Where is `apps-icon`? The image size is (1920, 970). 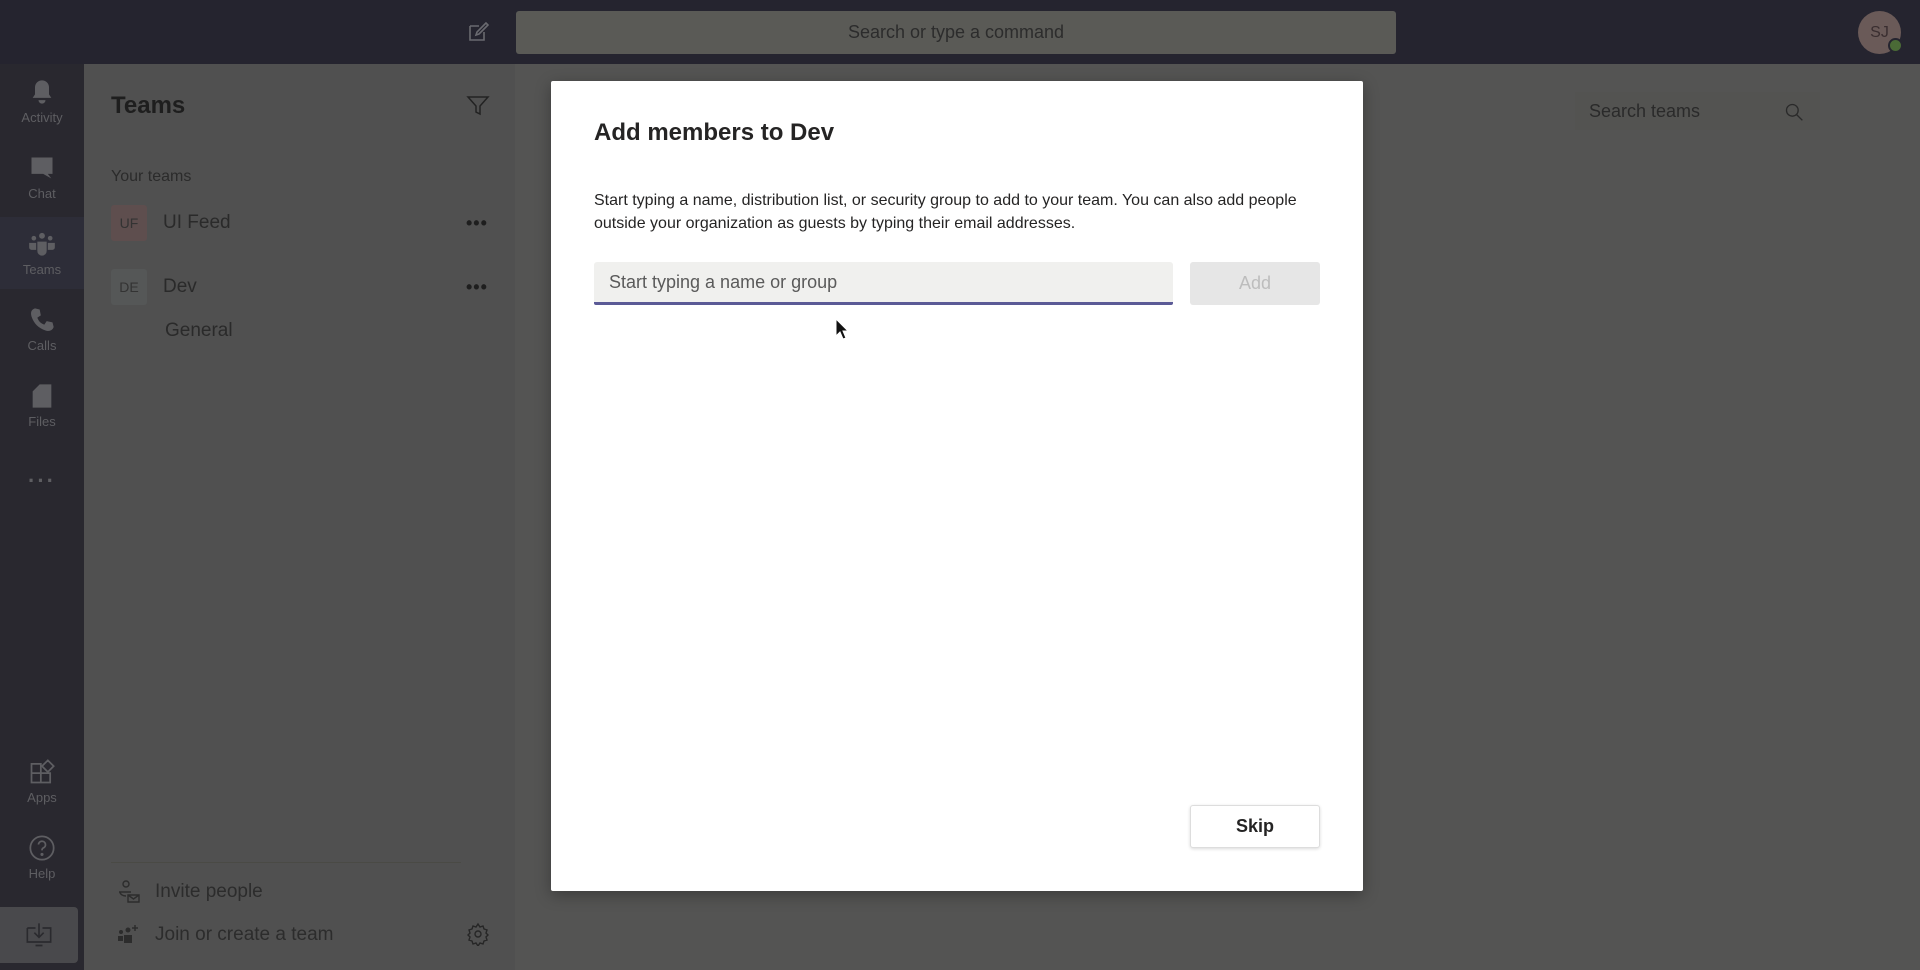
apps-icon is located at coordinates (42, 770).